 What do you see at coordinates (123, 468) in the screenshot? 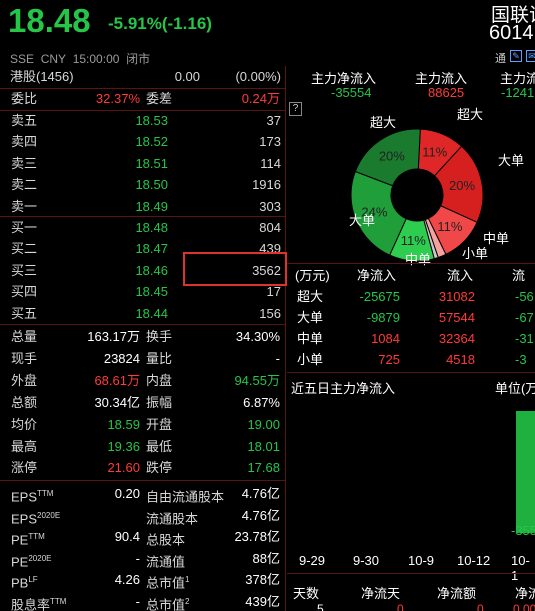
I see `stat-value: 21.60` at bounding box center [123, 468].